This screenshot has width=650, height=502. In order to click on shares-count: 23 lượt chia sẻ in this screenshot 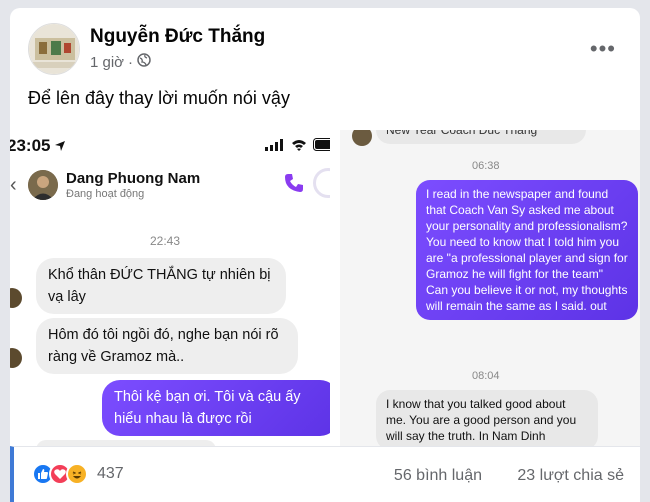, I will do `click(570, 476)`.